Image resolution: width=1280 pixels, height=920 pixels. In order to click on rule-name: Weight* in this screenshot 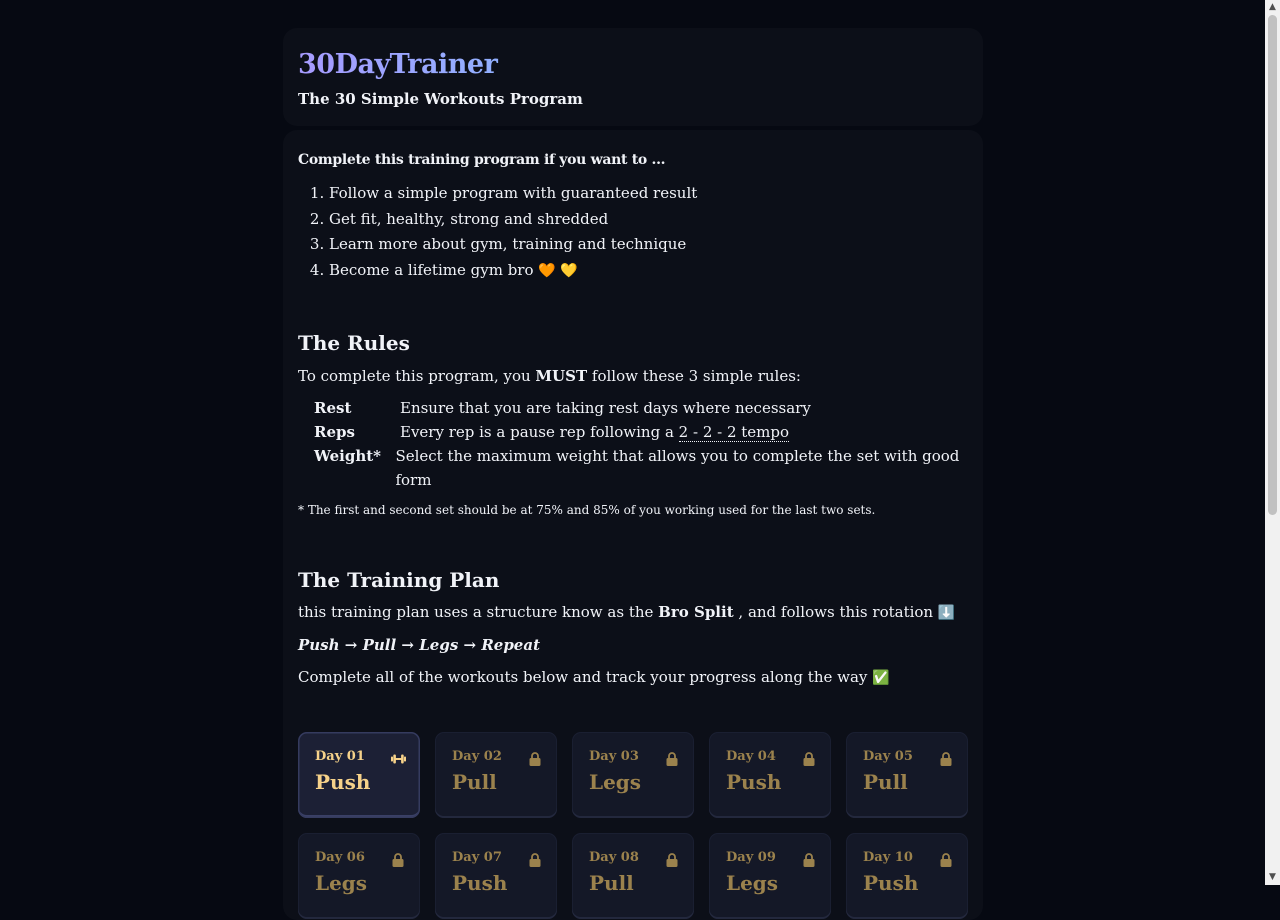, I will do `click(348, 456)`.